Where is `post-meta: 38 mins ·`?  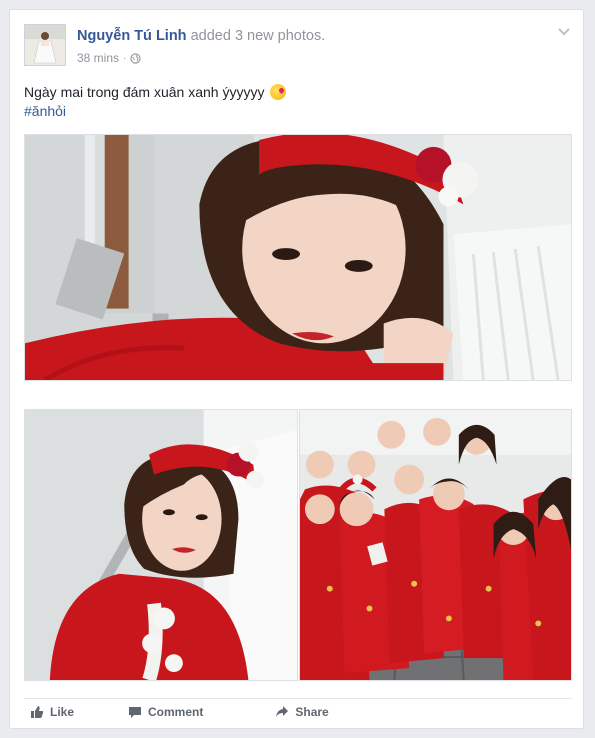 post-meta: 38 mins · is located at coordinates (109, 58).